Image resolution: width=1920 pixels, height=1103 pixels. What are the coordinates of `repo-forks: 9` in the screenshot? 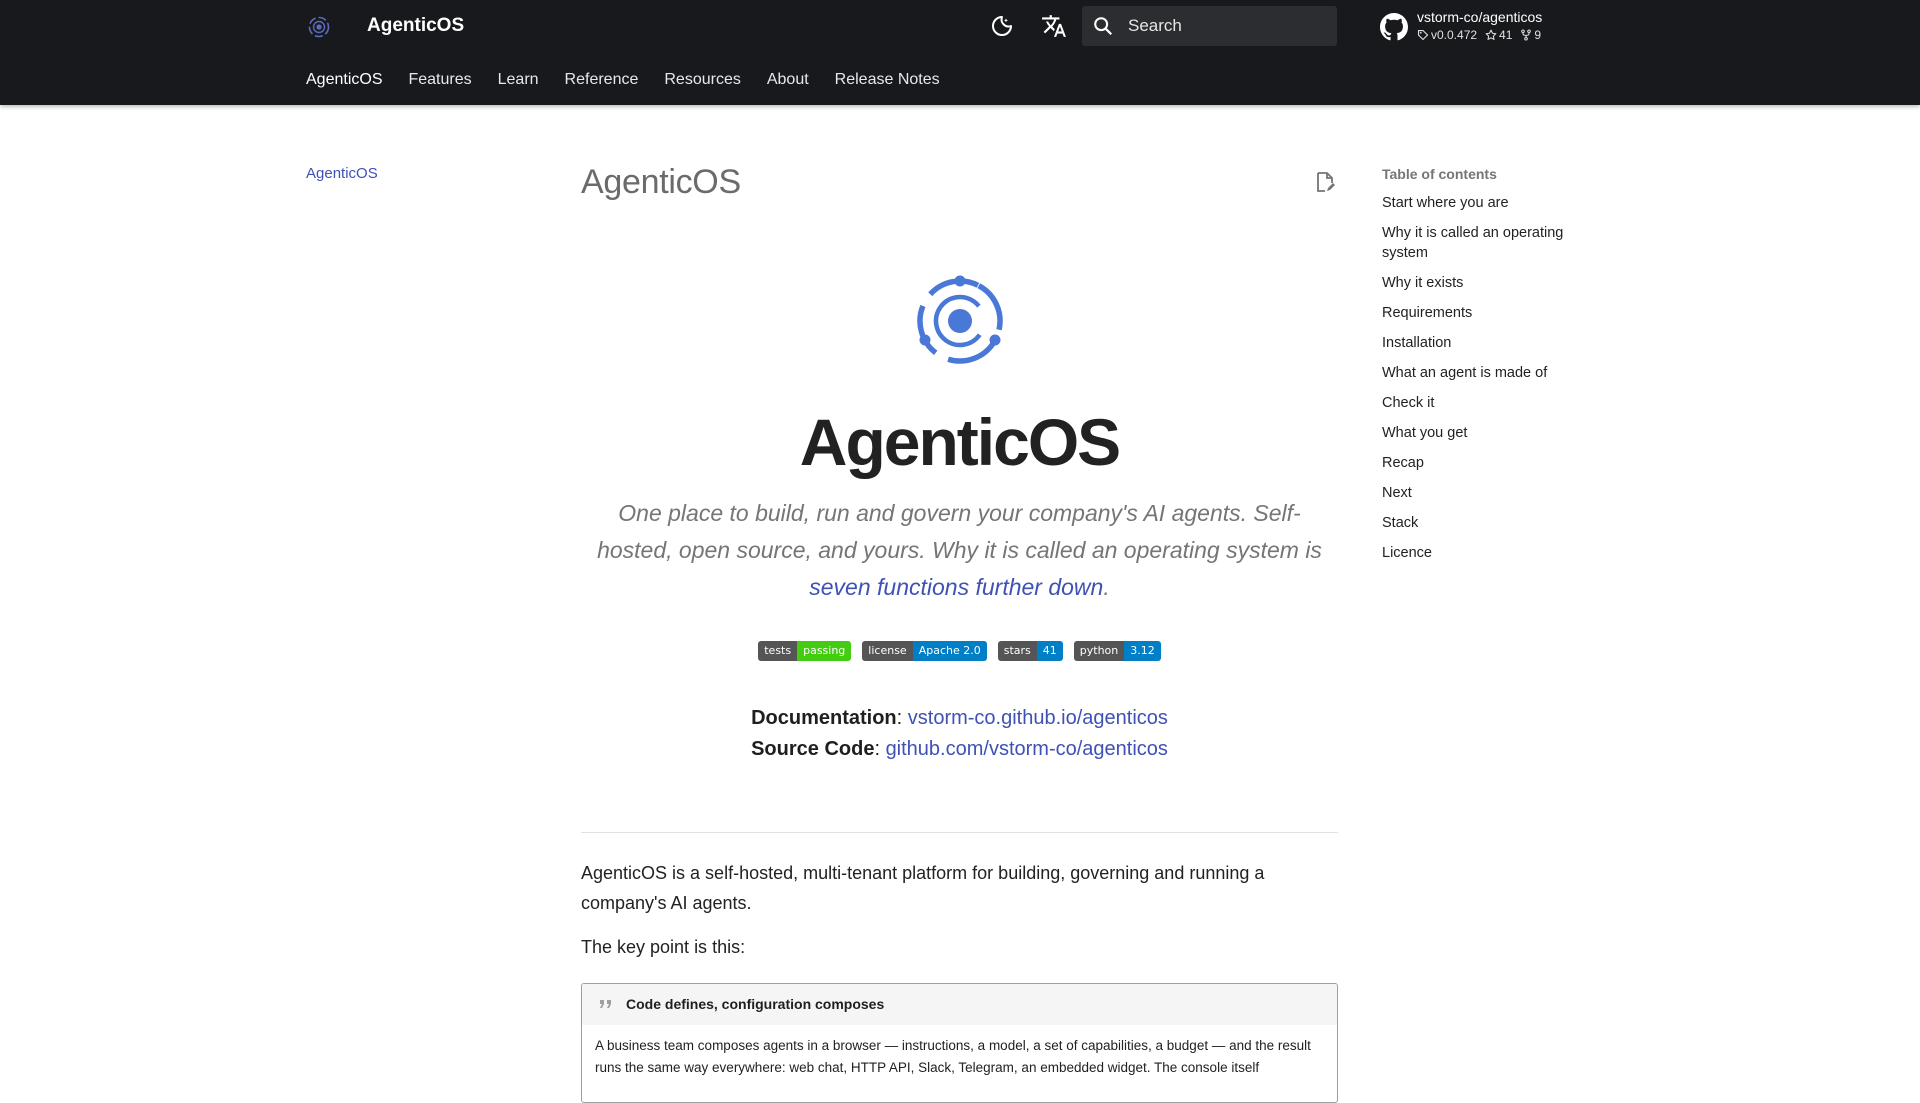 It's located at (1530, 35).